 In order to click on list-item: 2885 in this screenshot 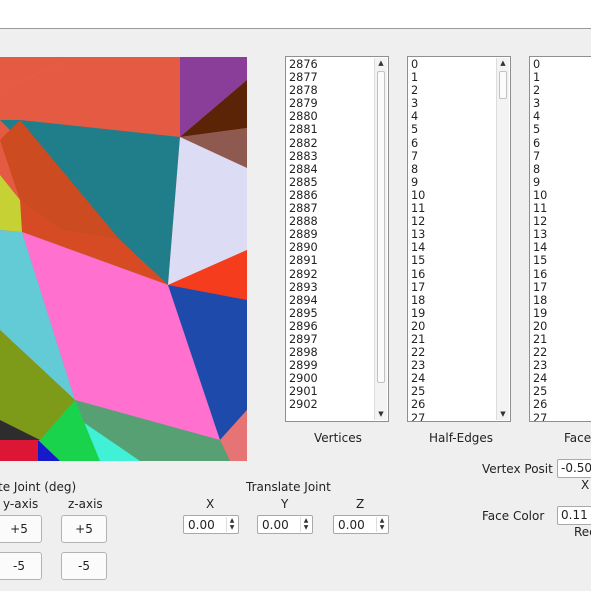, I will do `click(303, 182)`.